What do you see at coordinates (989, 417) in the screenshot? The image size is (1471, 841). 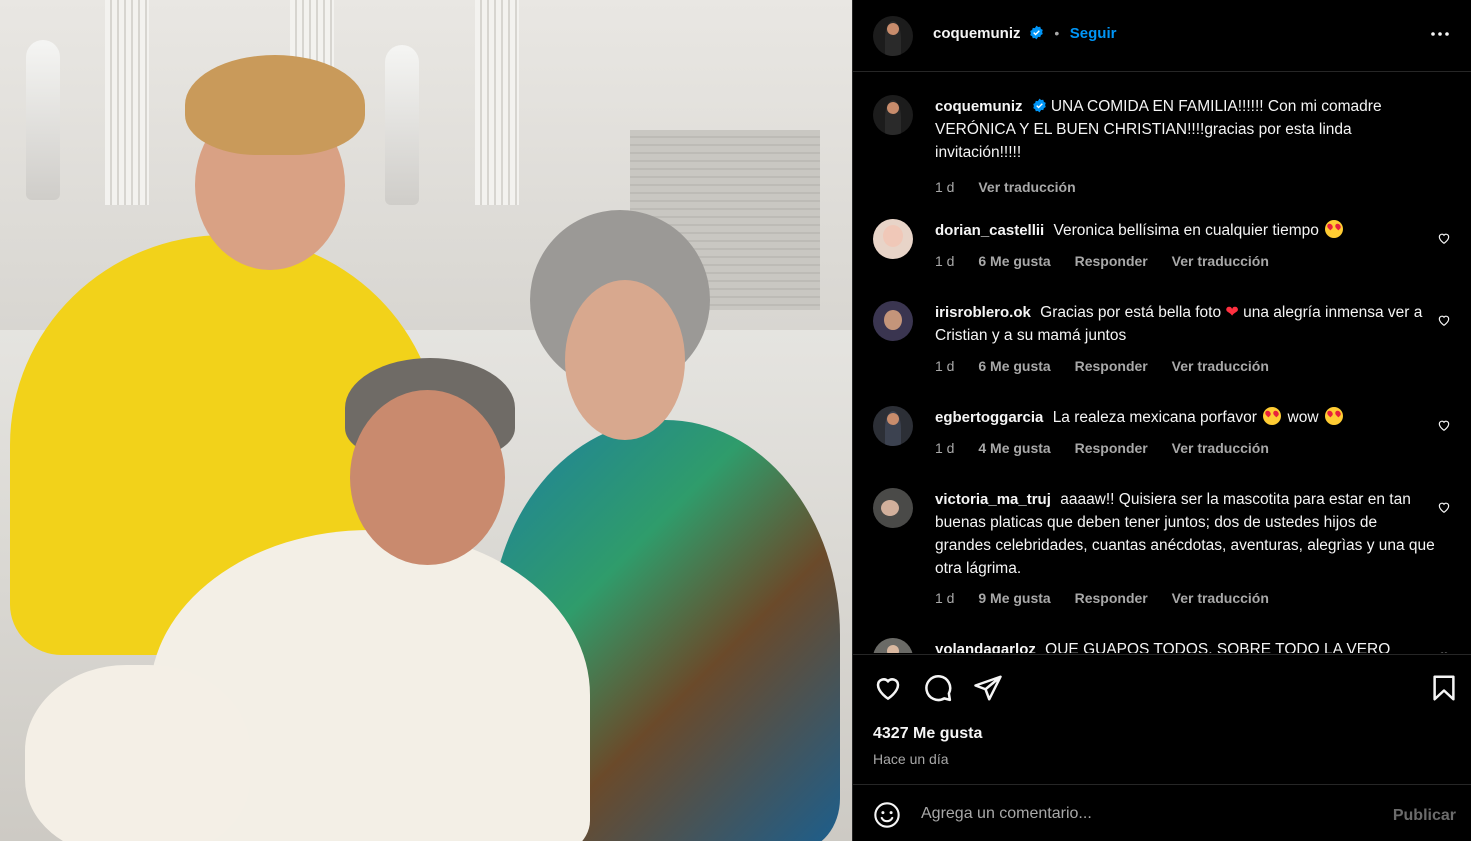 I see `comment-username: egbertoggarcia` at bounding box center [989, 417].